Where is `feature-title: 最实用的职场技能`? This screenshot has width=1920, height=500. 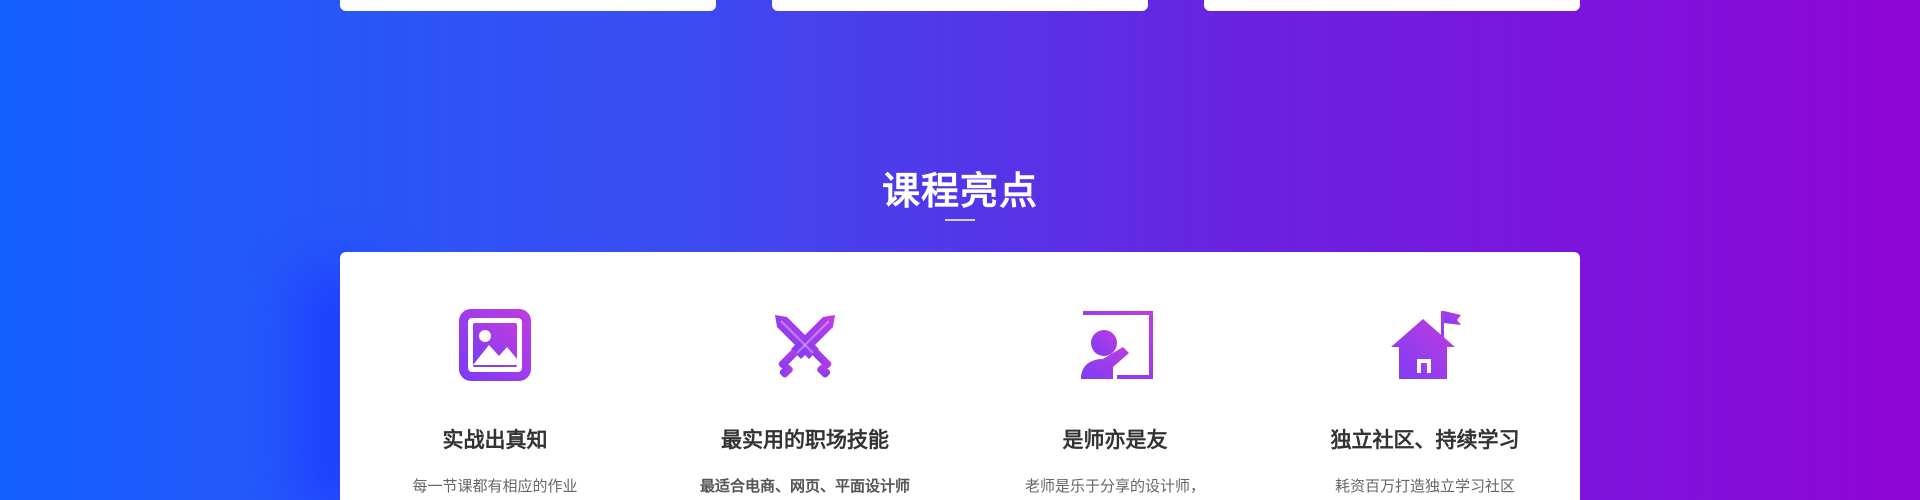 feature-title: 最实用的职场技能 is located at coordinates (805, 440).